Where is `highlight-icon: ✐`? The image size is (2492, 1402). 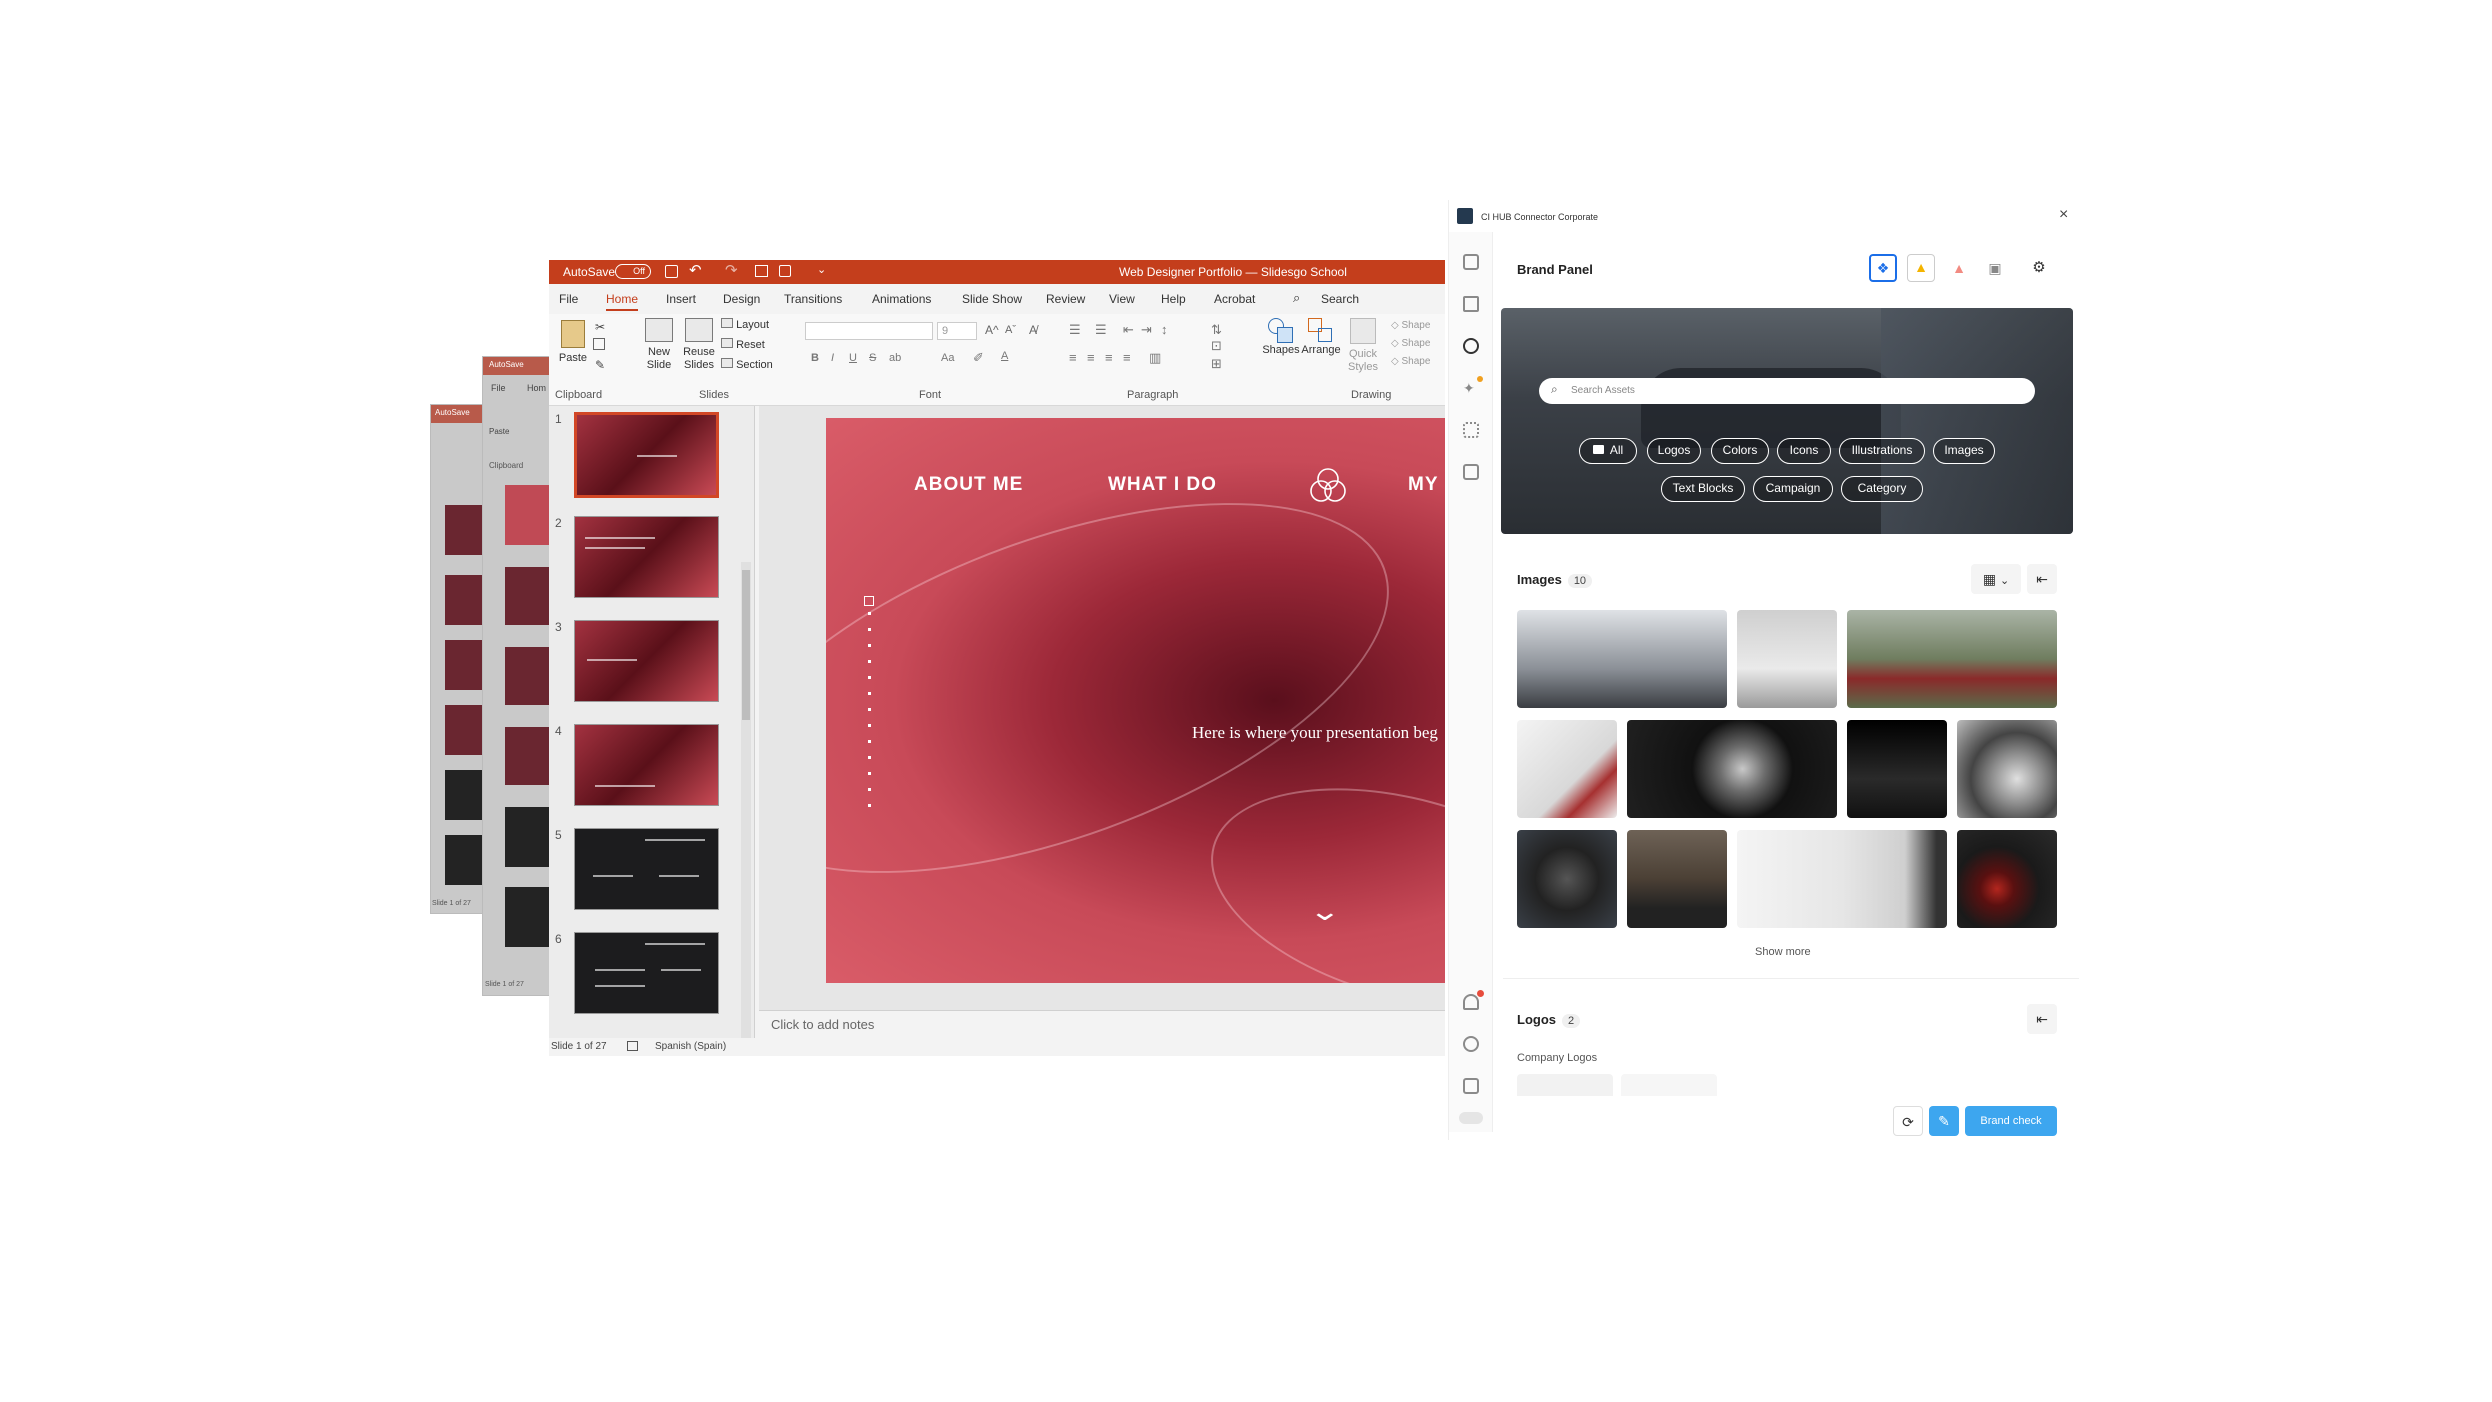 highlight-icon: ✐ is located at coordinates (978, 358).